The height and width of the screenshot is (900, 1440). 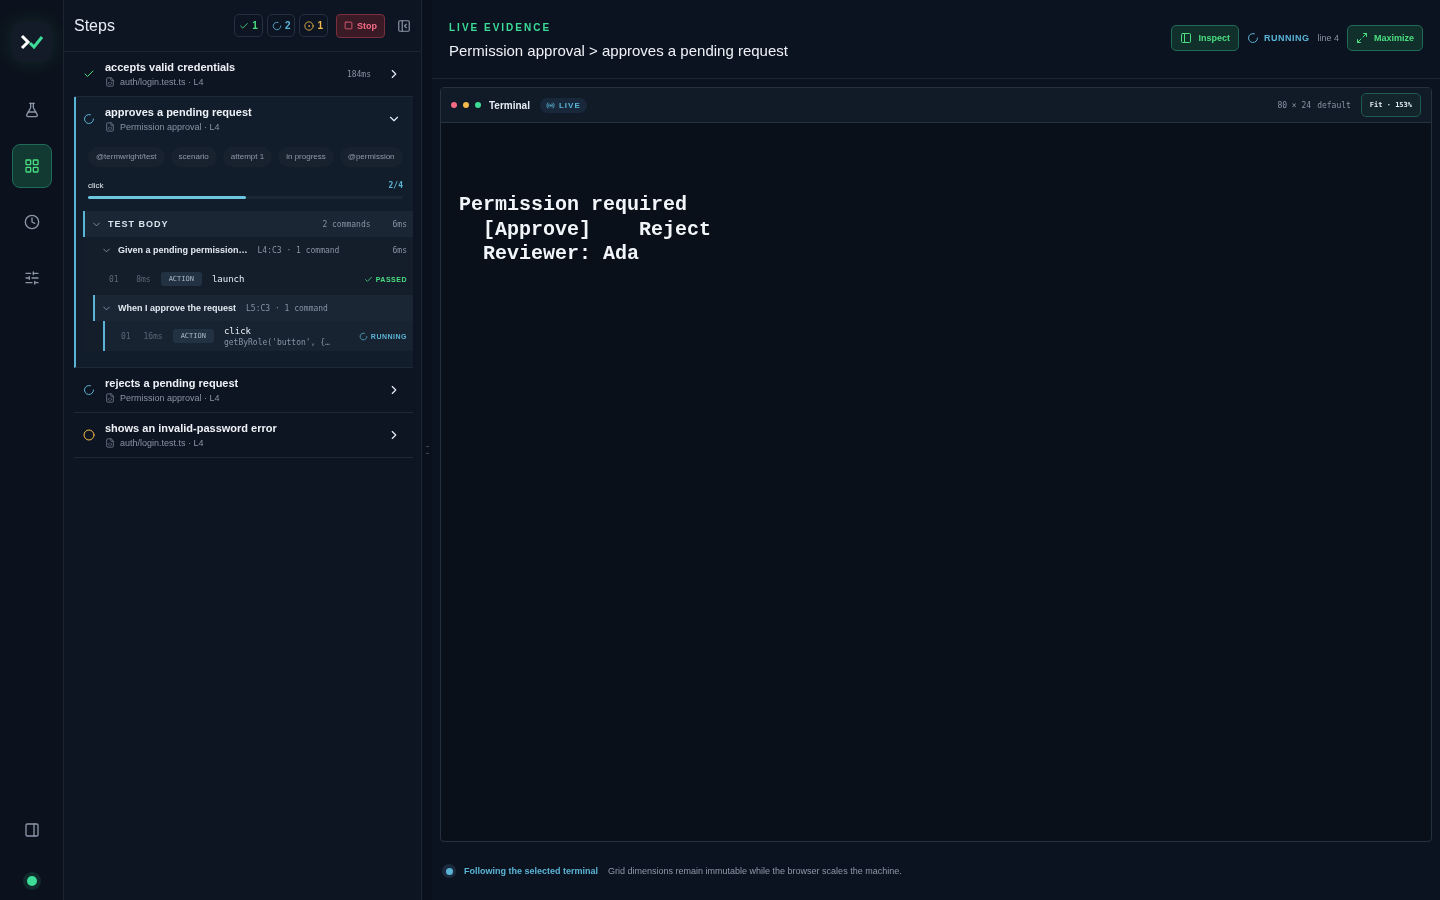 What do you see at coordinates (449, 871) in the screenshot?
I see `status-dot` at bounding box center [449, 871].